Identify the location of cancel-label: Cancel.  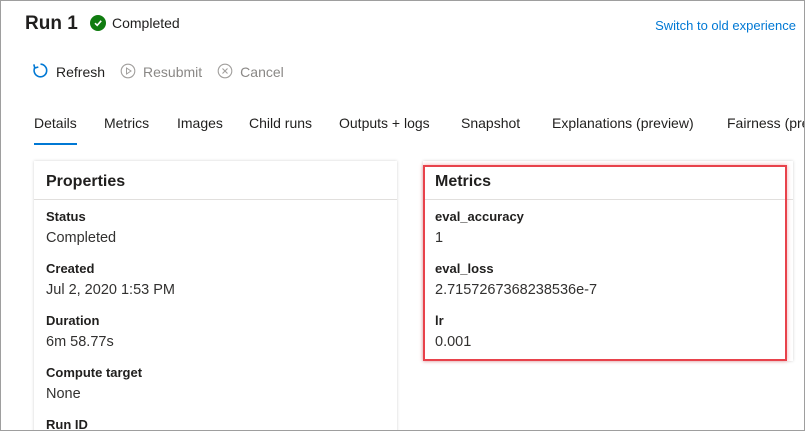
(262, 72).